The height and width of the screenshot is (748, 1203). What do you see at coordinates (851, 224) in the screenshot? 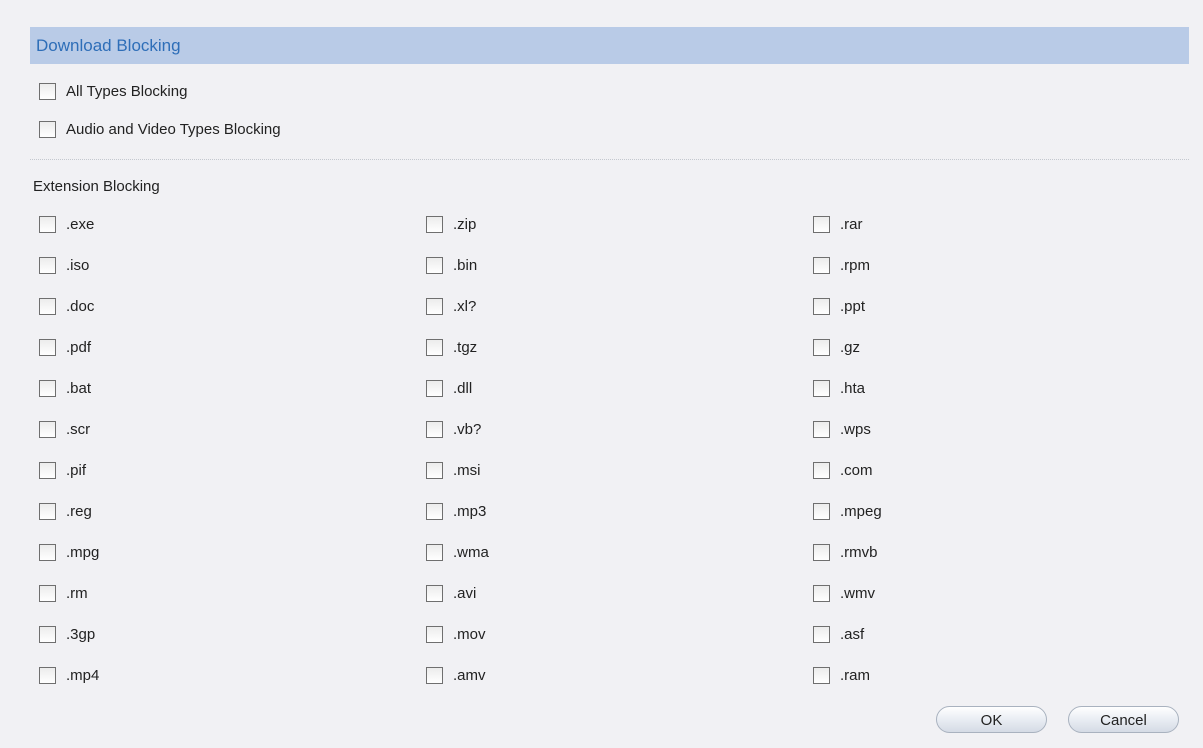
I see `extension-label: .rar` at bounding box center [851, 224].